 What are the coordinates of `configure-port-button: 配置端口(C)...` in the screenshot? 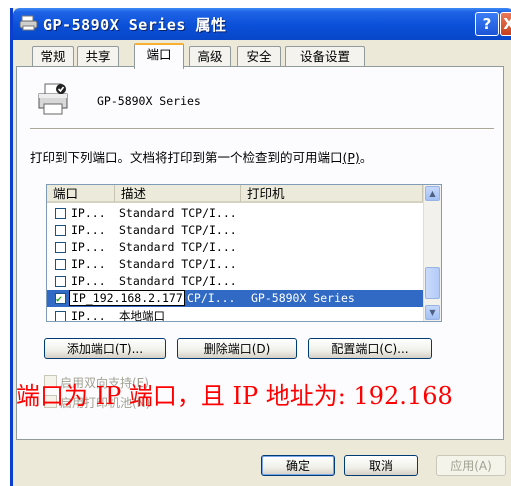 It's located at (370, 348).